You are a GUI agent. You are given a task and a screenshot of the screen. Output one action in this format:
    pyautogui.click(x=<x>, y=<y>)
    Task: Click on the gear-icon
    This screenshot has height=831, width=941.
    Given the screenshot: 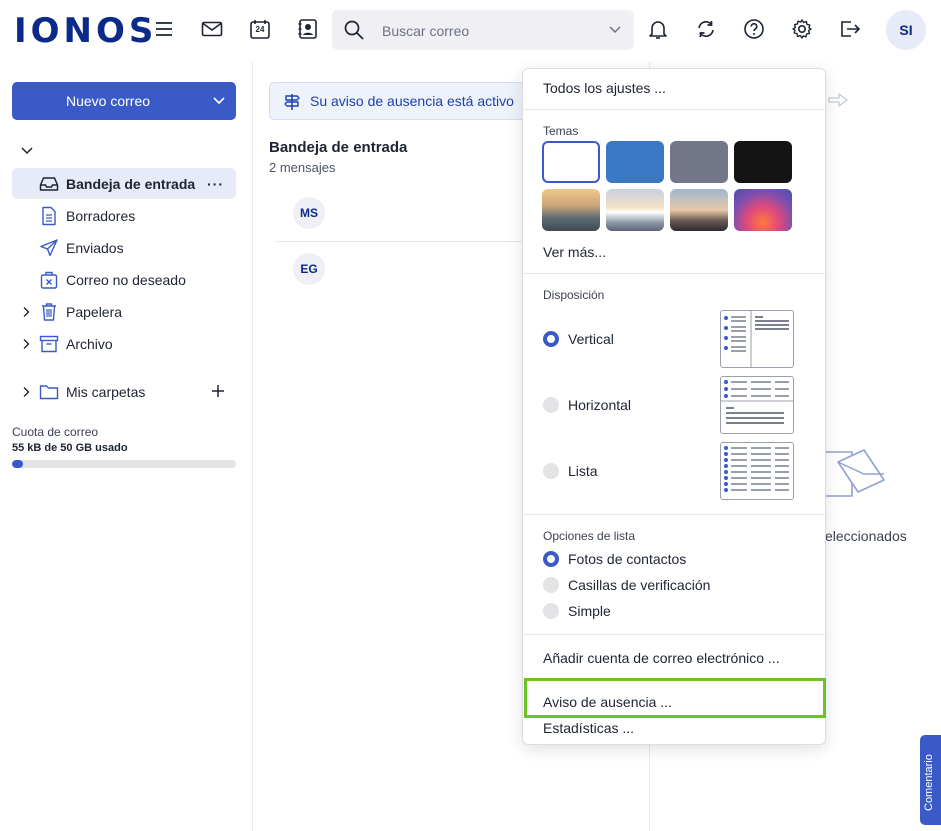 What is the action you would take?
    pyautogui.click(x=802, y=29)
    